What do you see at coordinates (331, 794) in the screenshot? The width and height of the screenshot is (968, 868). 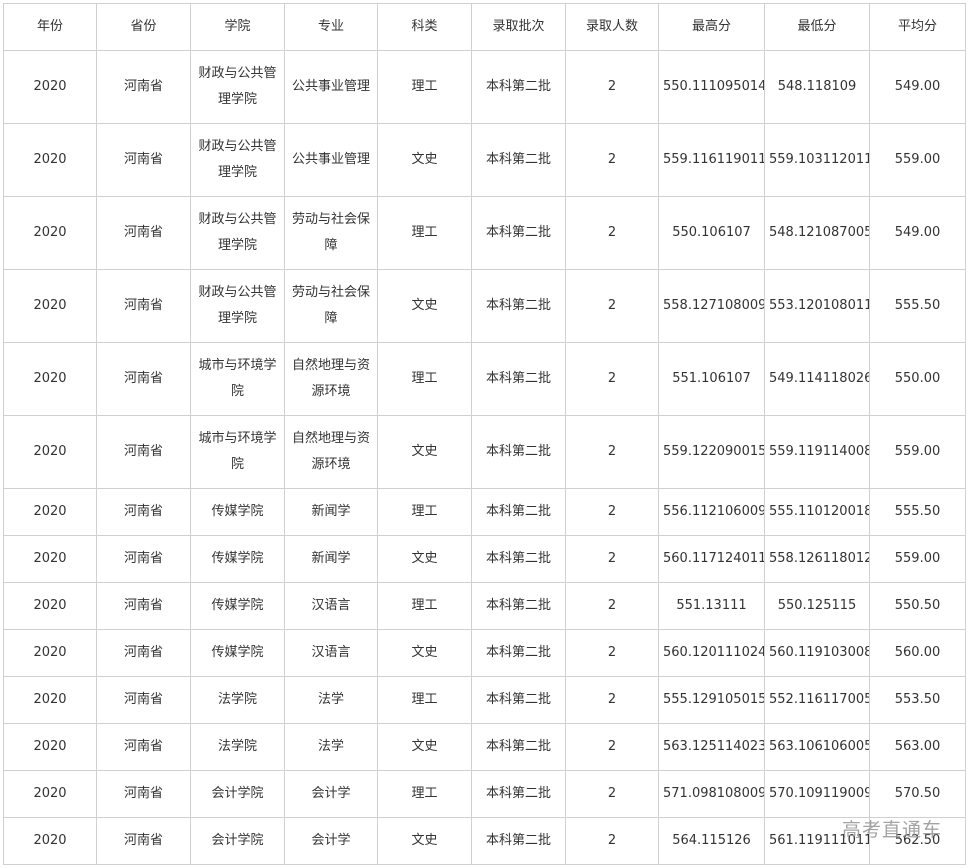 I see `table-cell: 会计学` at bounding box center [331, 794].